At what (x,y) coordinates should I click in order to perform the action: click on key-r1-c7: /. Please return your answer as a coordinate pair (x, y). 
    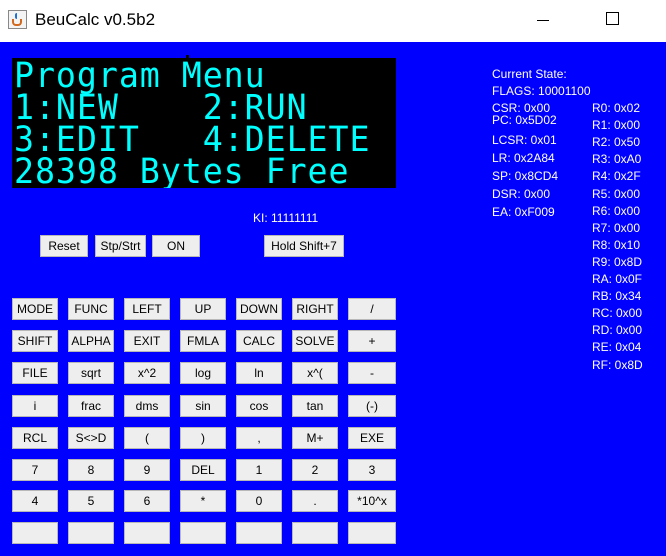
    Looking at the image, I should click on (372, 309).